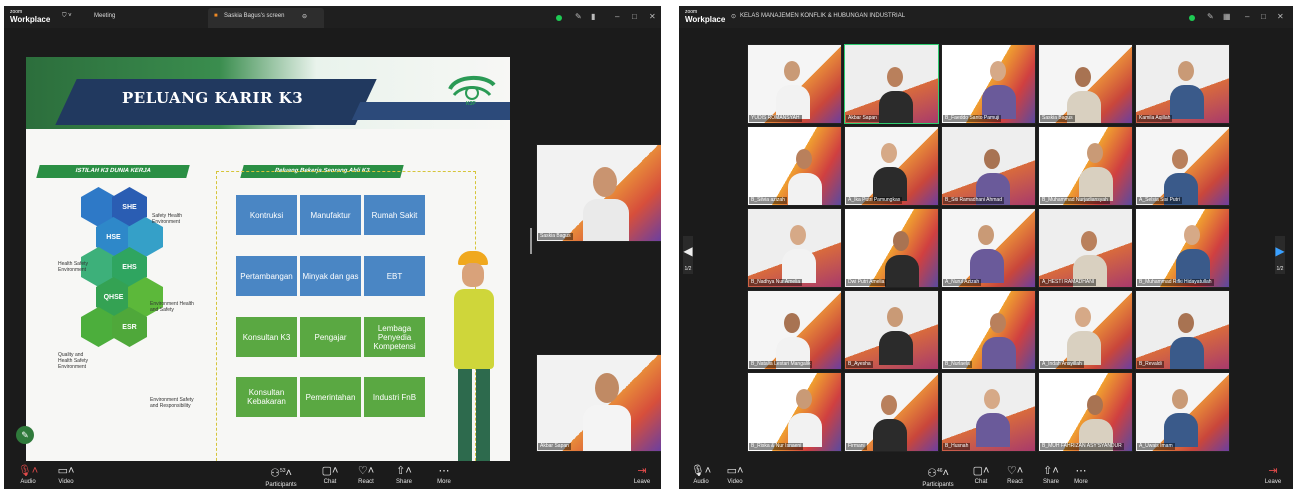 Image resolution: width=1297 pixels, height=491 pixels. I want to click on video-tile: A_Nurul Azizah, so click(988, 248).